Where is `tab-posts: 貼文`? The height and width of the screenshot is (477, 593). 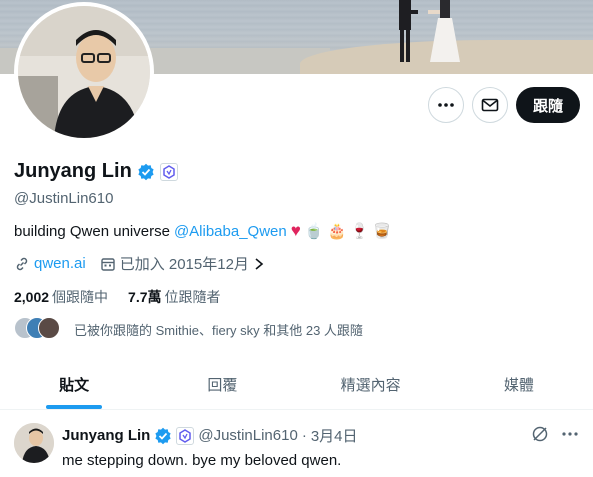
tab-posts: 貼文 is located at coordinates (74, 384).